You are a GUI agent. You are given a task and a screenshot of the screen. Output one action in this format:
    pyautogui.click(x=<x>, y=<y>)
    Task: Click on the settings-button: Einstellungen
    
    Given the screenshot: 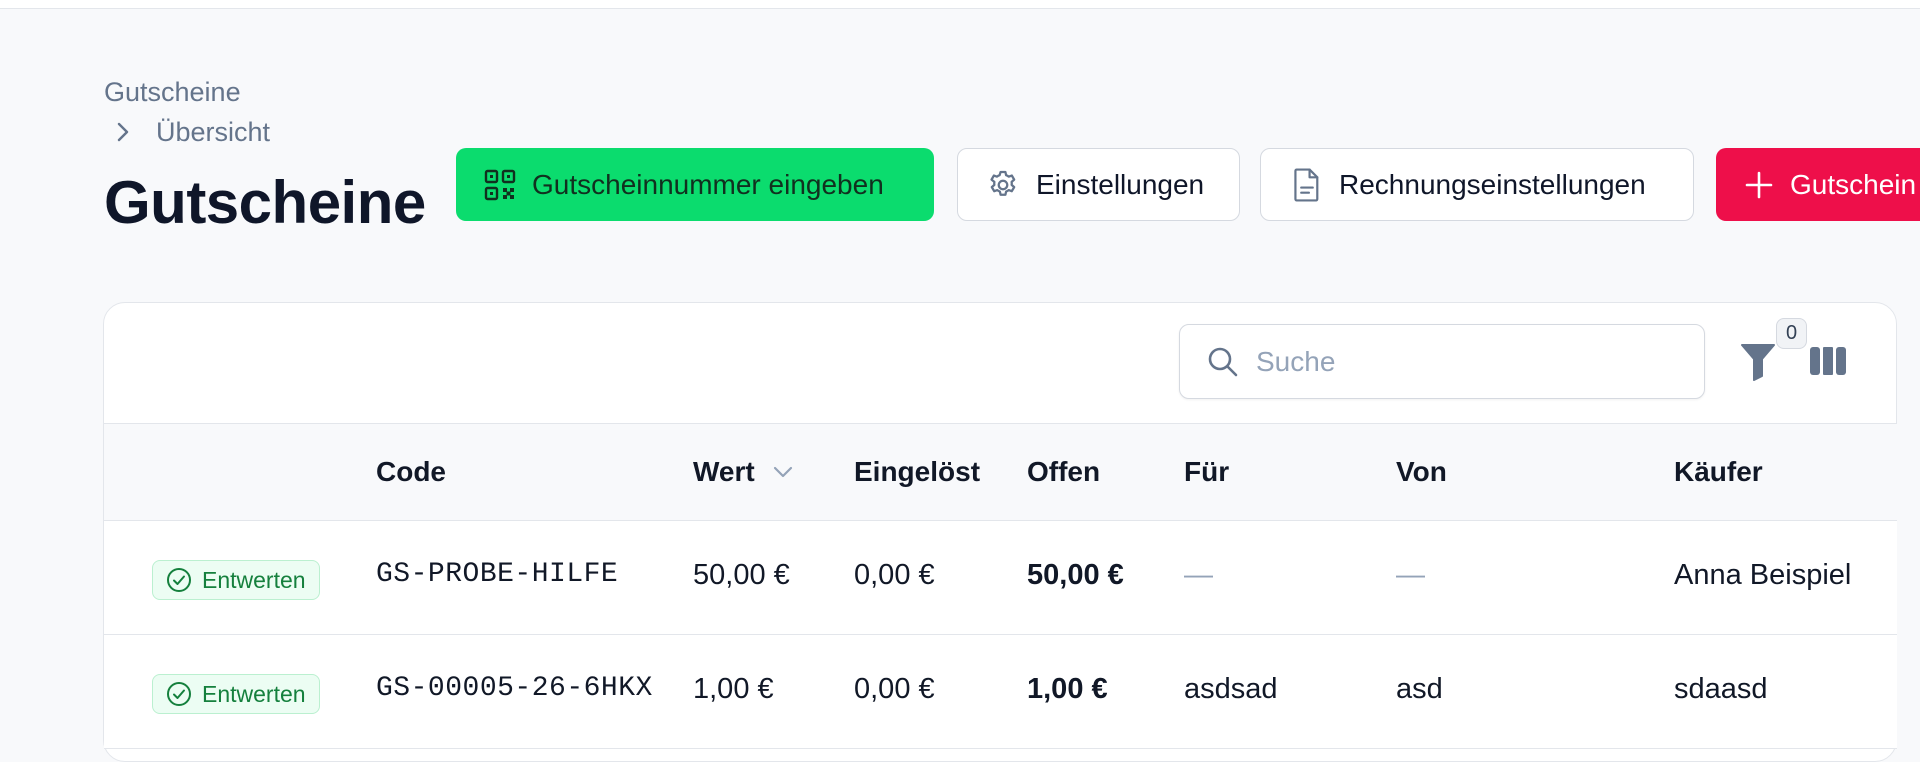 What is the action you would take?
    pyautogui.click(x=1098, y=184)
    